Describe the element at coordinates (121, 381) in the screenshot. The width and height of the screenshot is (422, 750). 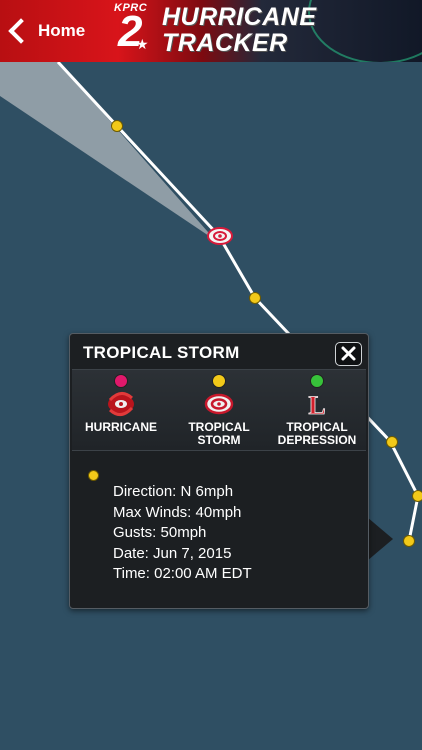
I see `hurricane-dot` at that location.